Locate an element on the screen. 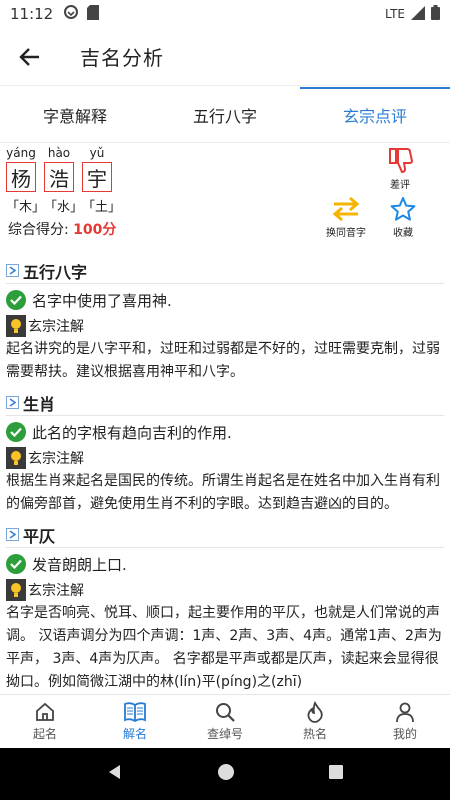 This screenshot has height=800, width=450. square-recents-icon is located at coordinates (336, 772).